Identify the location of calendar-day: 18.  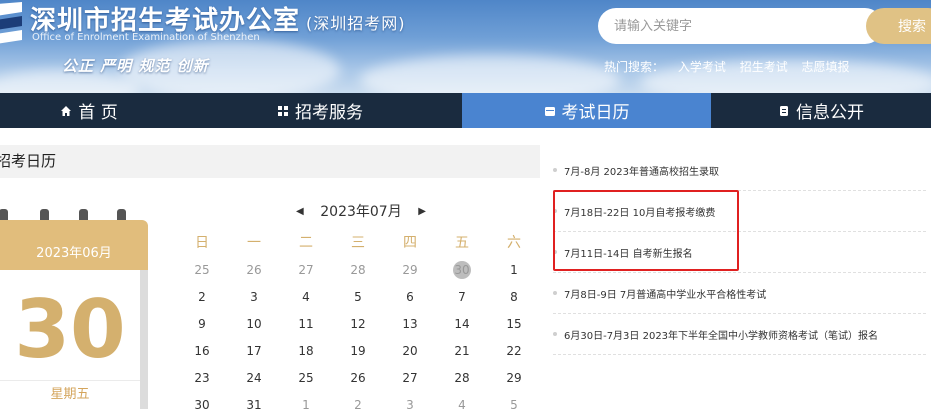
(306, 351).